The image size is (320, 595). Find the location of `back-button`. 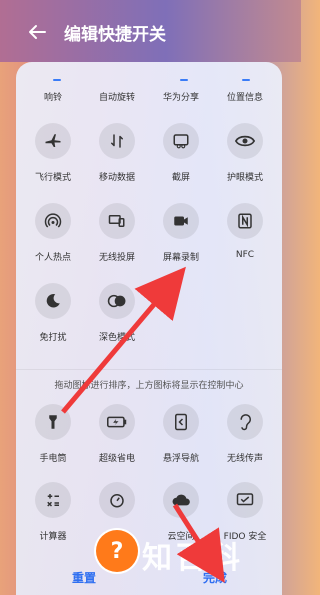

back-button is located at coordinates (37, 32).